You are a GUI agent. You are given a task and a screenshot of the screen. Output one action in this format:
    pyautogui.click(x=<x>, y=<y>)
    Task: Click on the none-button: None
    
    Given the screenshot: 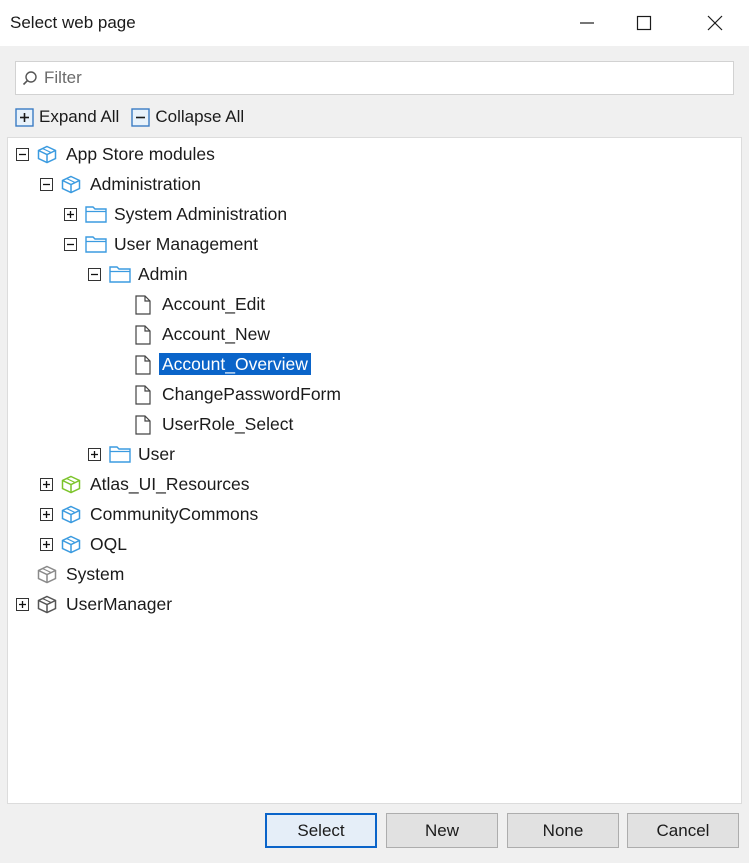 What is the action you would take?
    pyautogui.click(x=563, y=830)
    